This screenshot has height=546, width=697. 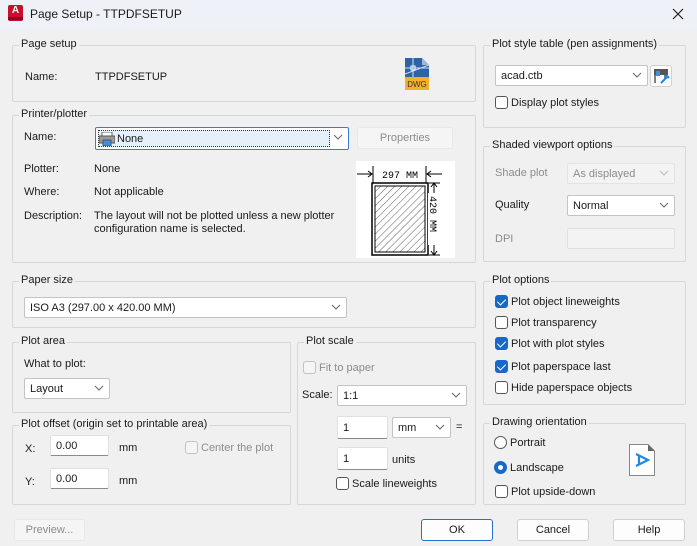 I want to click on where-value: Not applicable, so click(x=129, y=192).